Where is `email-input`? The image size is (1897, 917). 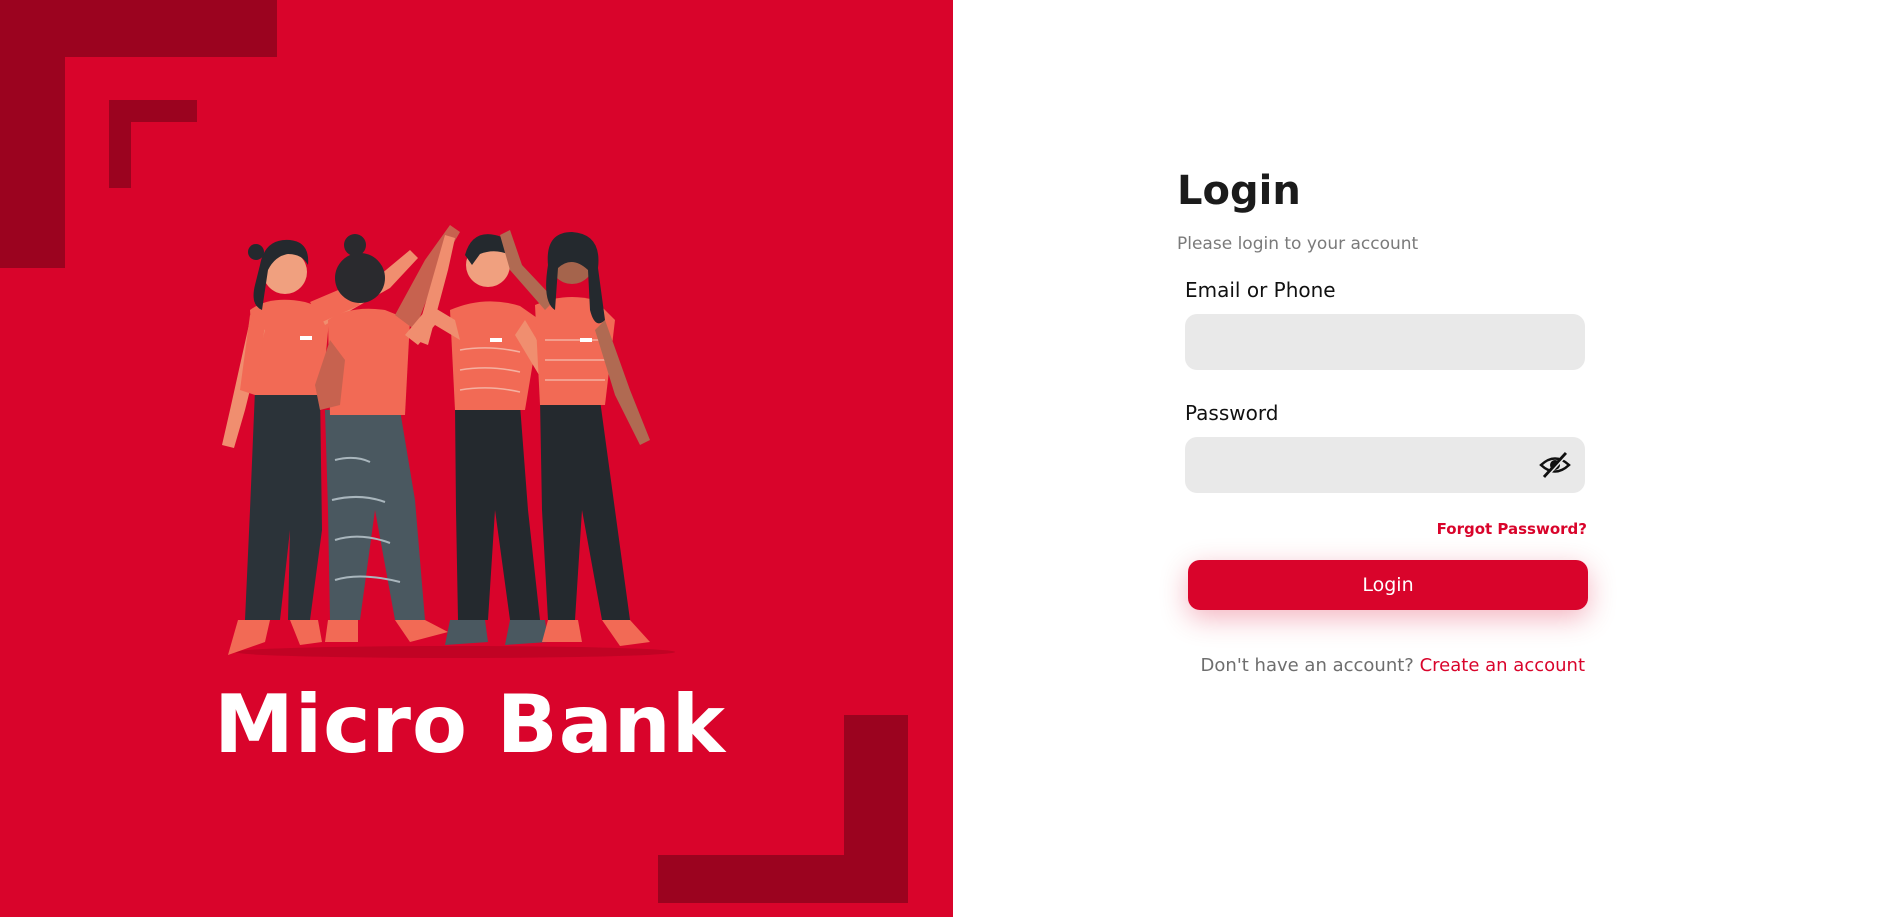 email-input is located at coordinates (1385, 342).